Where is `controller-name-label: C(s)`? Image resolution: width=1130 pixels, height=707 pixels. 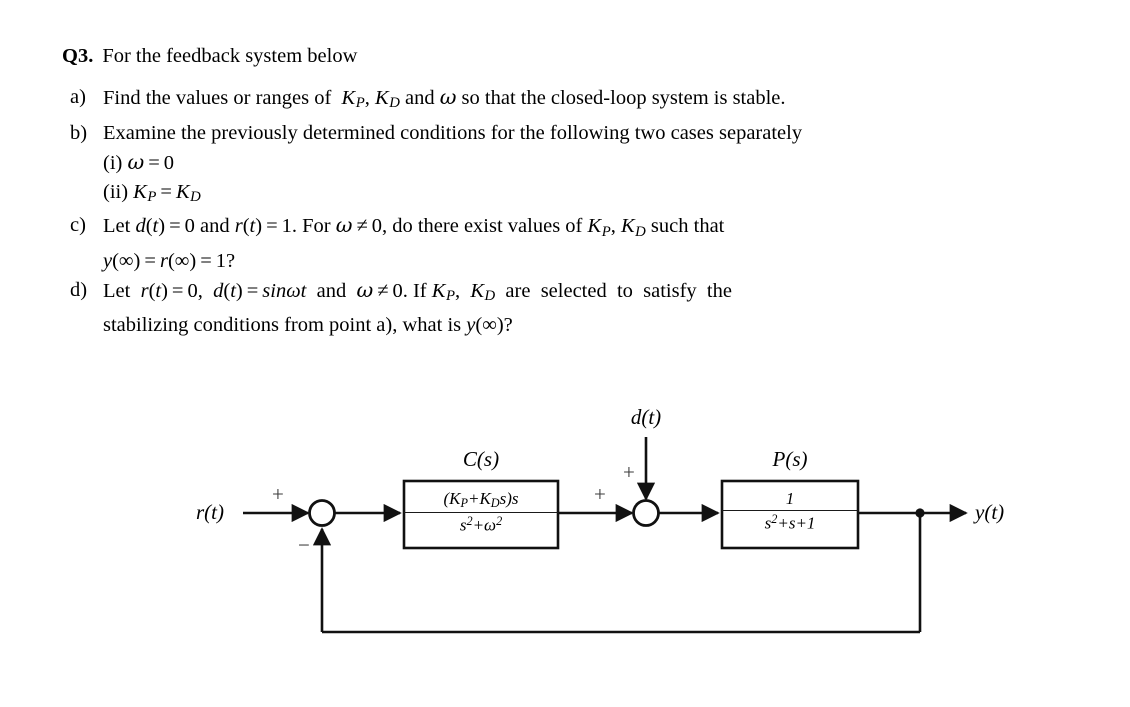 controller-name-label: C(s) is located at coordinates (481, 459).